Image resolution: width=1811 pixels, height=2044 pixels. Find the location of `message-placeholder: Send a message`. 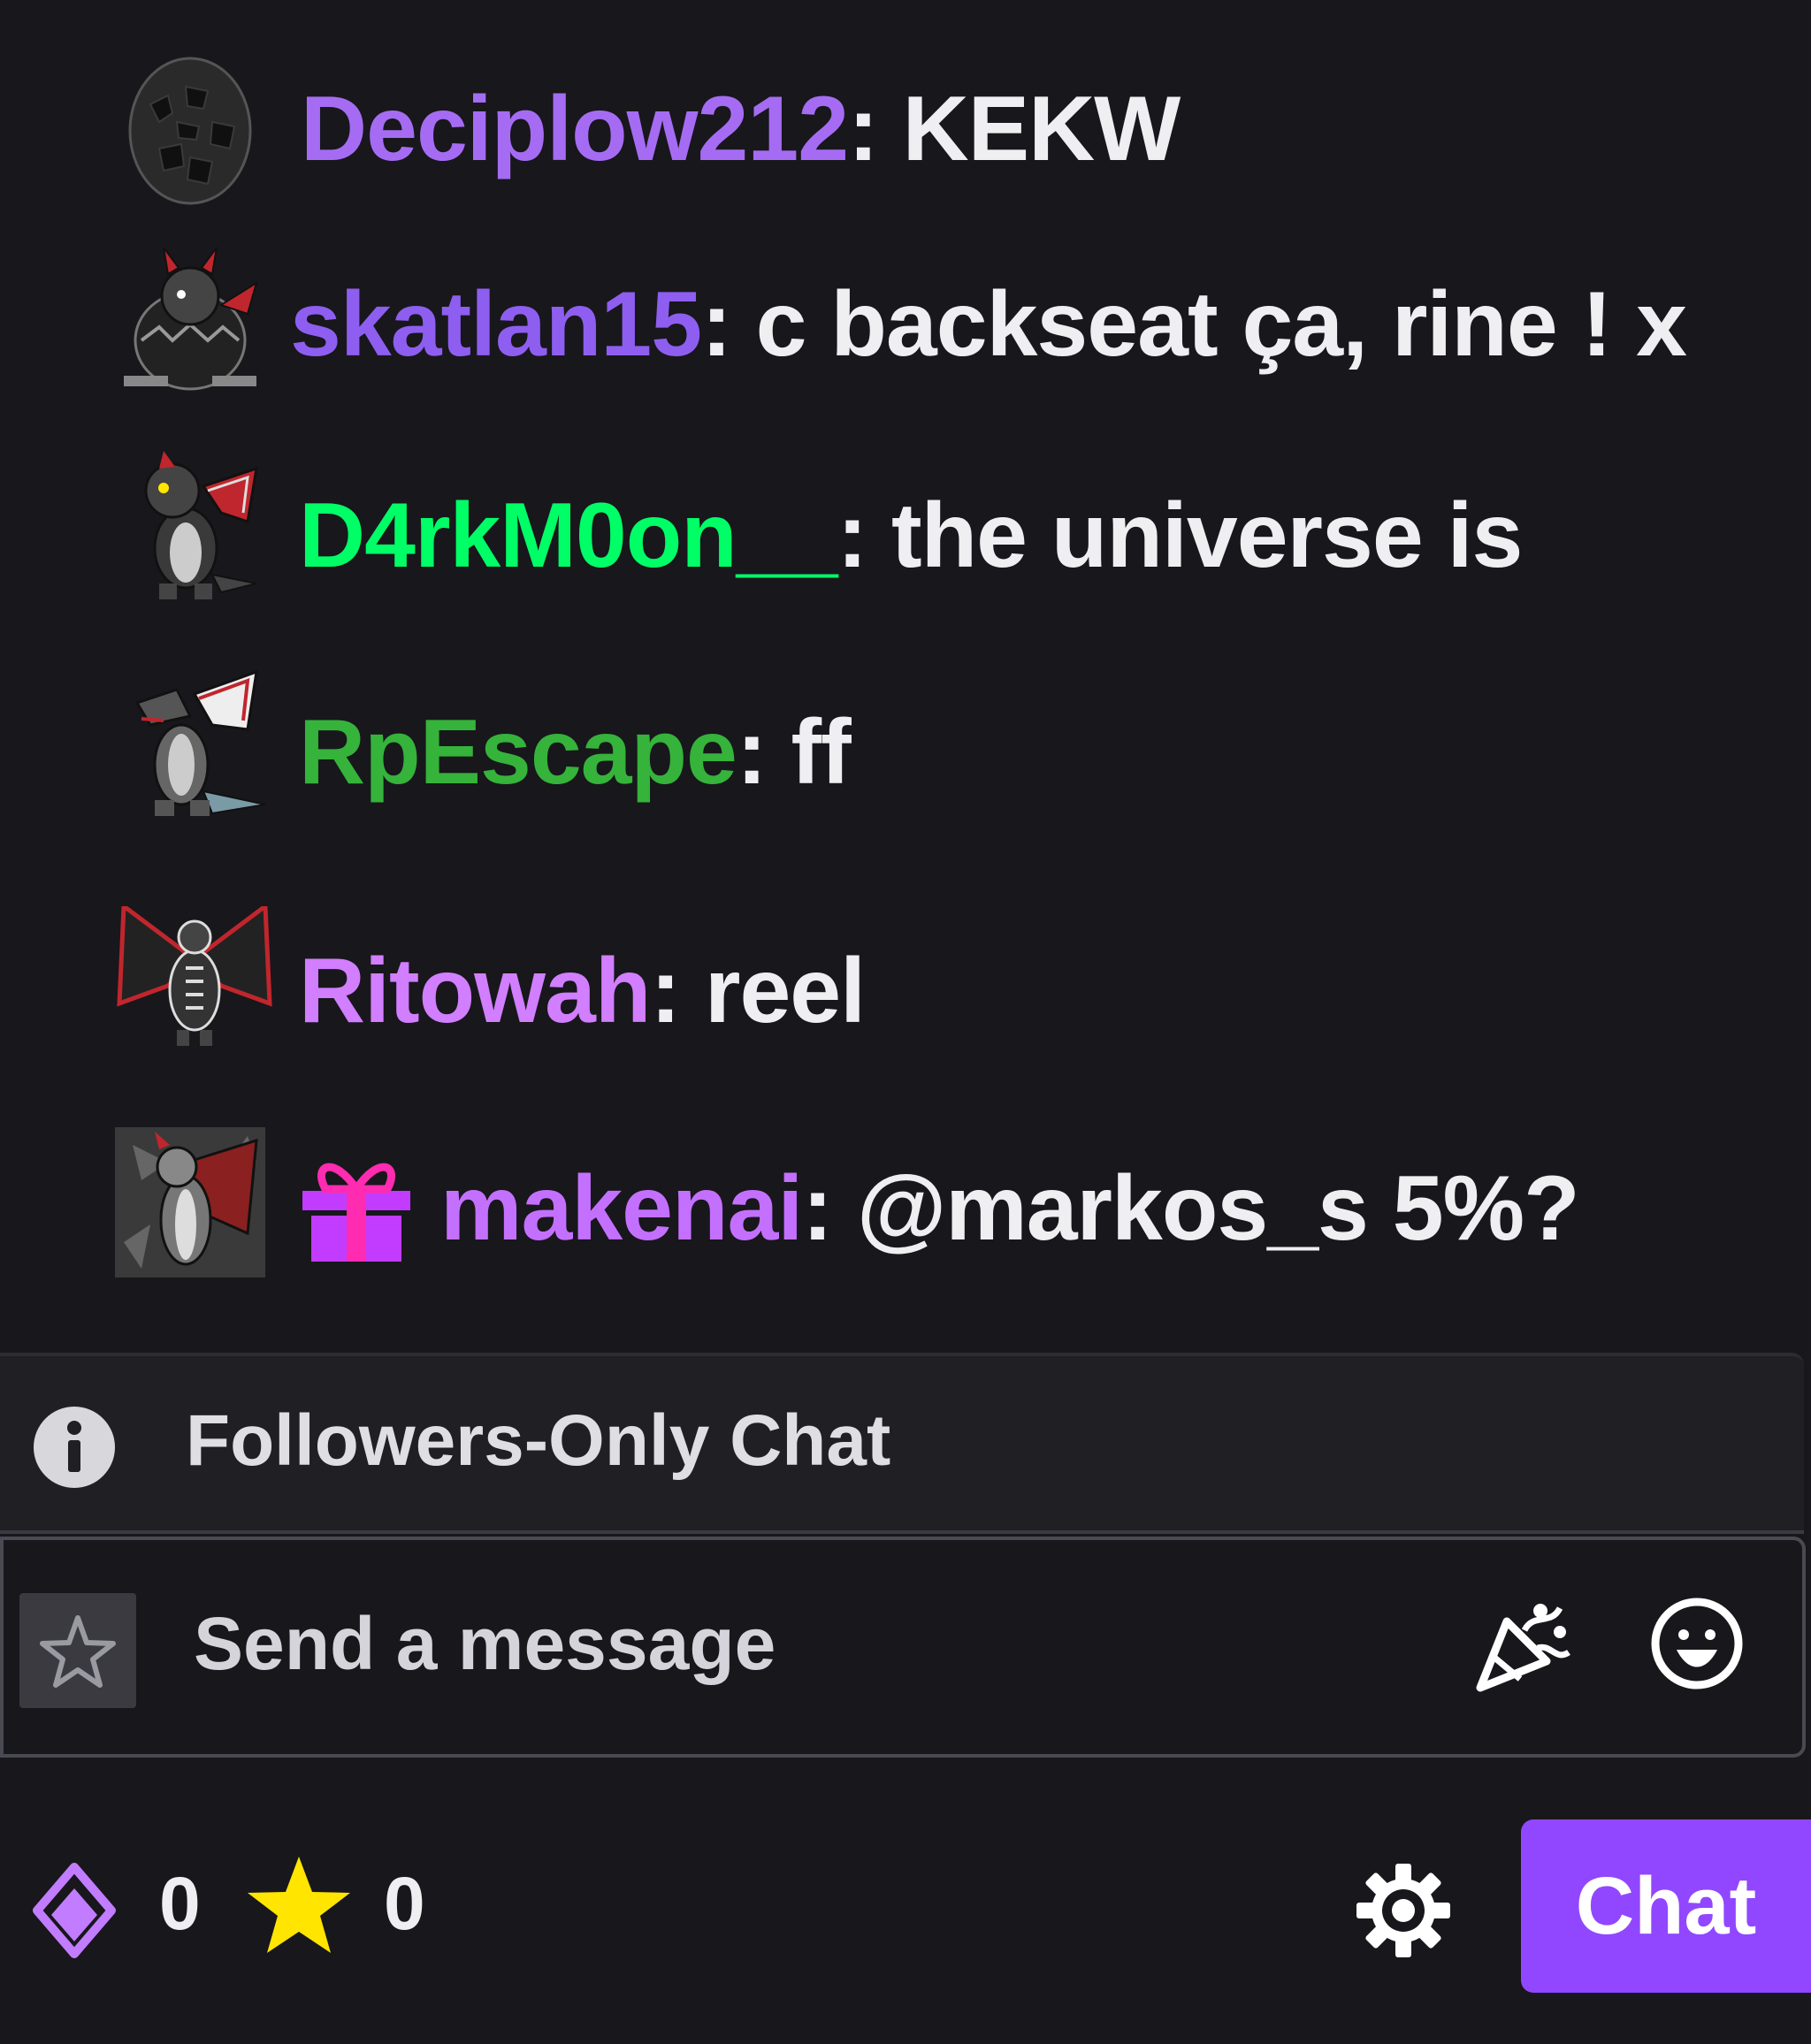

message-placeholder: Send a message is located at coordinates (485, 1644).